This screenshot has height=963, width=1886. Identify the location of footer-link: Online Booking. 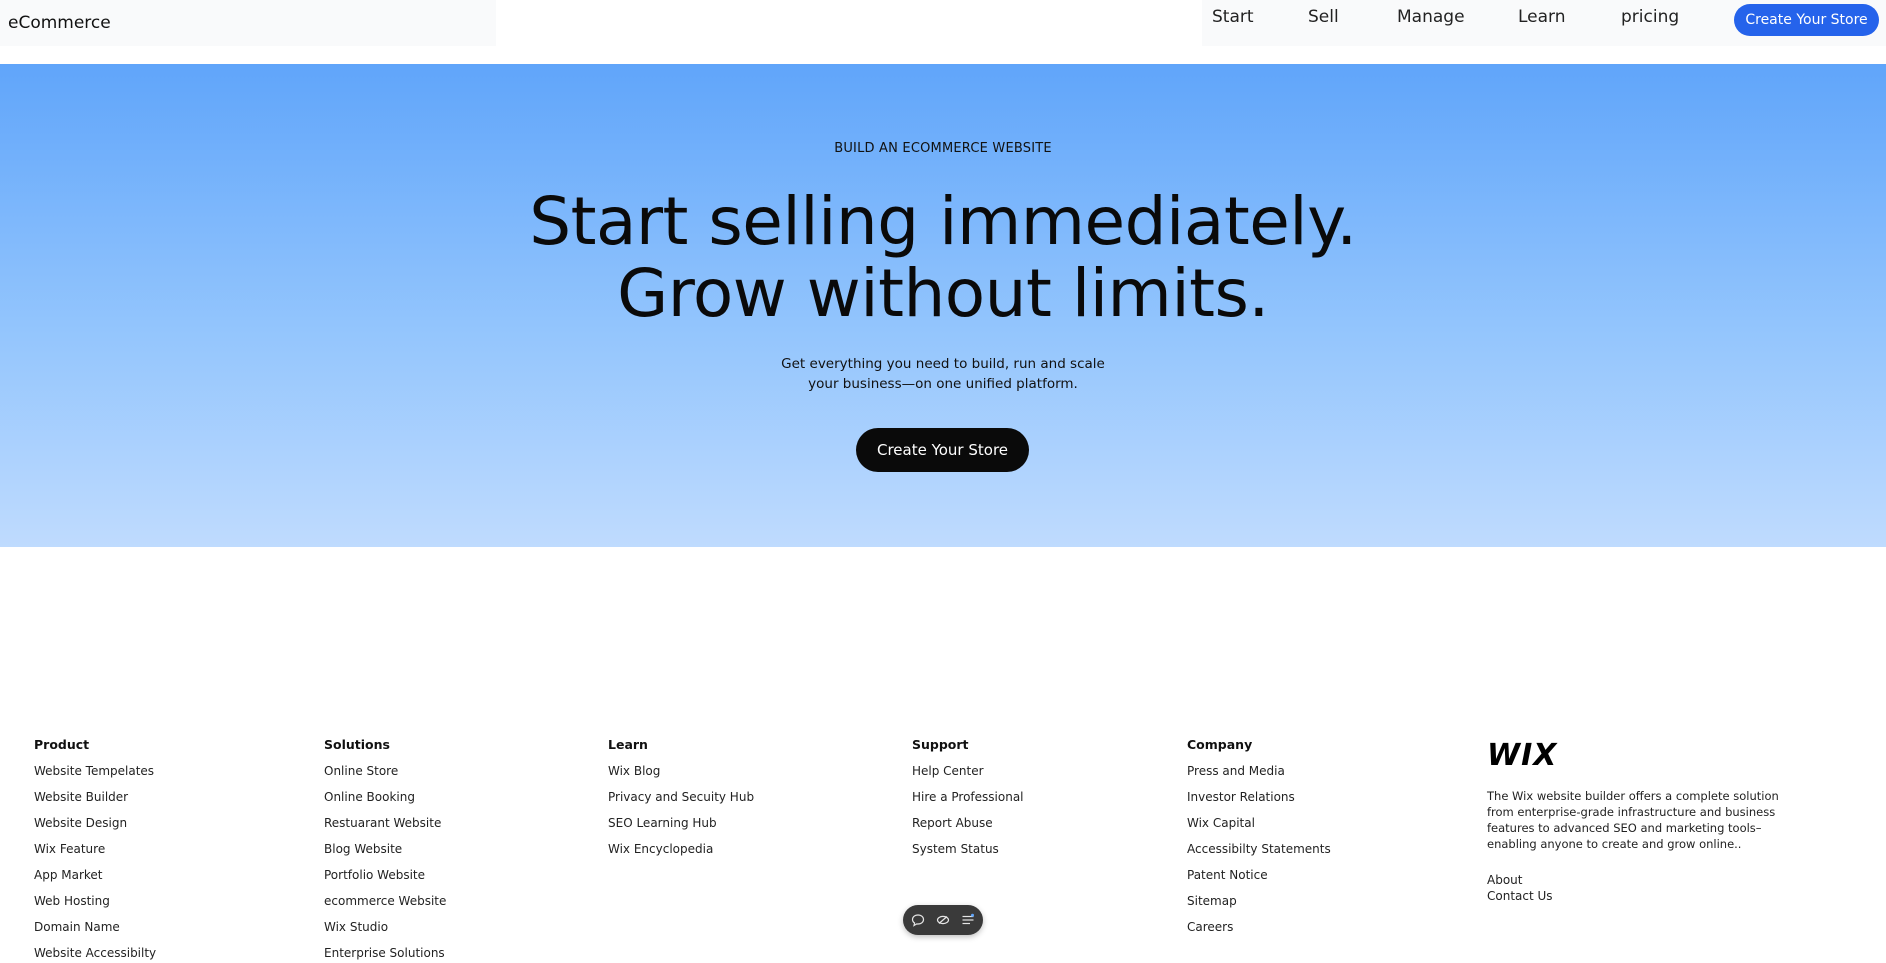
(385, 802).